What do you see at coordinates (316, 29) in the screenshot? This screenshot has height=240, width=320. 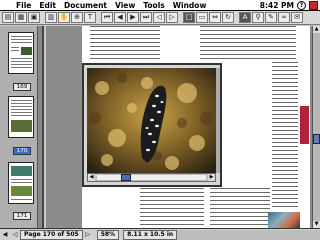 I see `scroll-up-icon: ▲` at bounding box center [316, 29].